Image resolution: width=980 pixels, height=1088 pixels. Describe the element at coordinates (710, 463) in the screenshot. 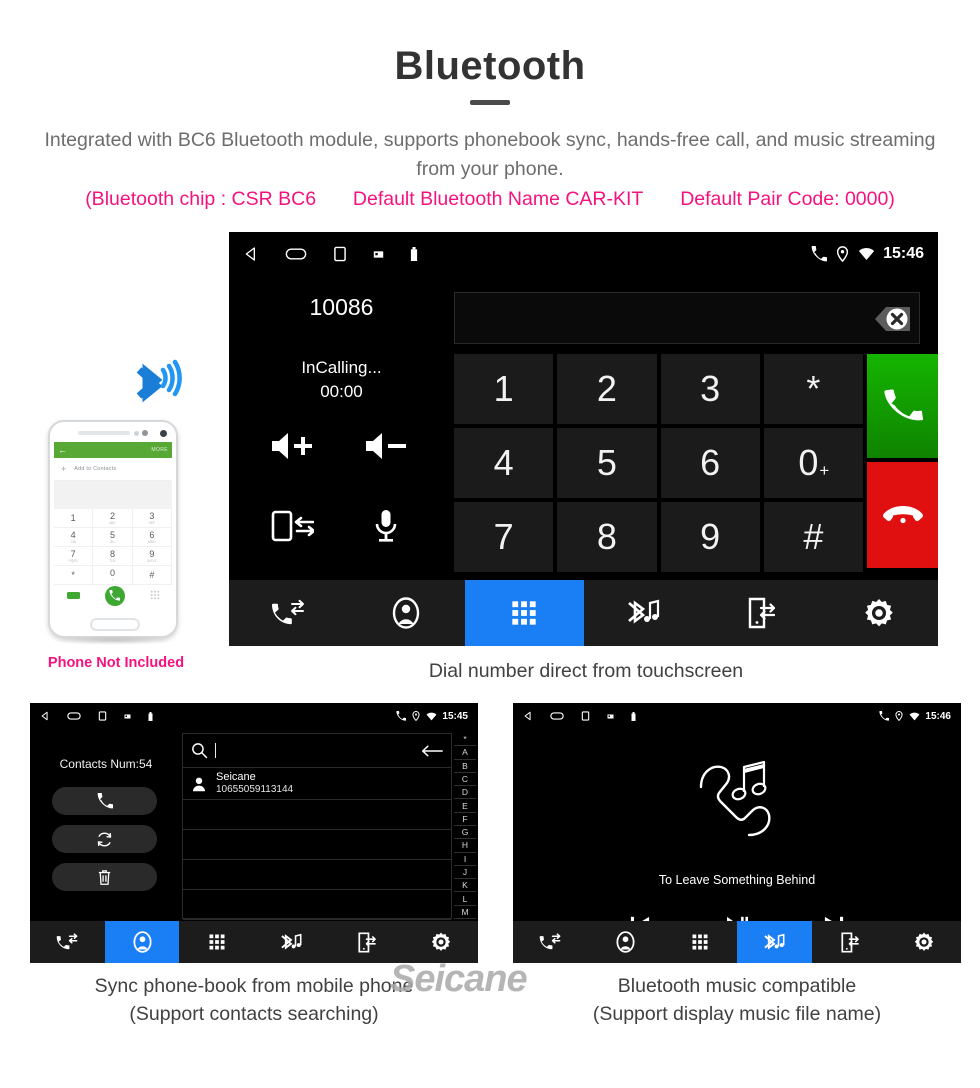

I see `key-6: 6` at that location.